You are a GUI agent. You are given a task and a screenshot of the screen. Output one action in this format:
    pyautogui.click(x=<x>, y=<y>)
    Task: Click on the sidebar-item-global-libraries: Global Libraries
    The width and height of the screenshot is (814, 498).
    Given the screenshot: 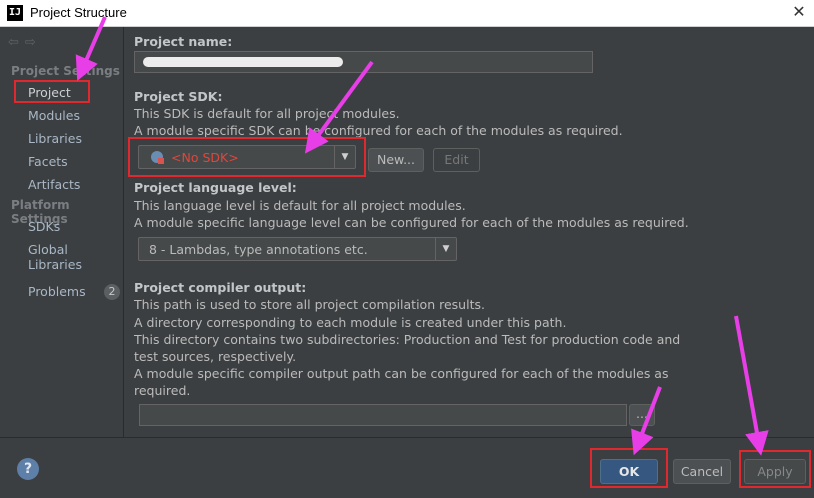 What is the action you would take?
    pyautogui.click(x=75, y=257)
    